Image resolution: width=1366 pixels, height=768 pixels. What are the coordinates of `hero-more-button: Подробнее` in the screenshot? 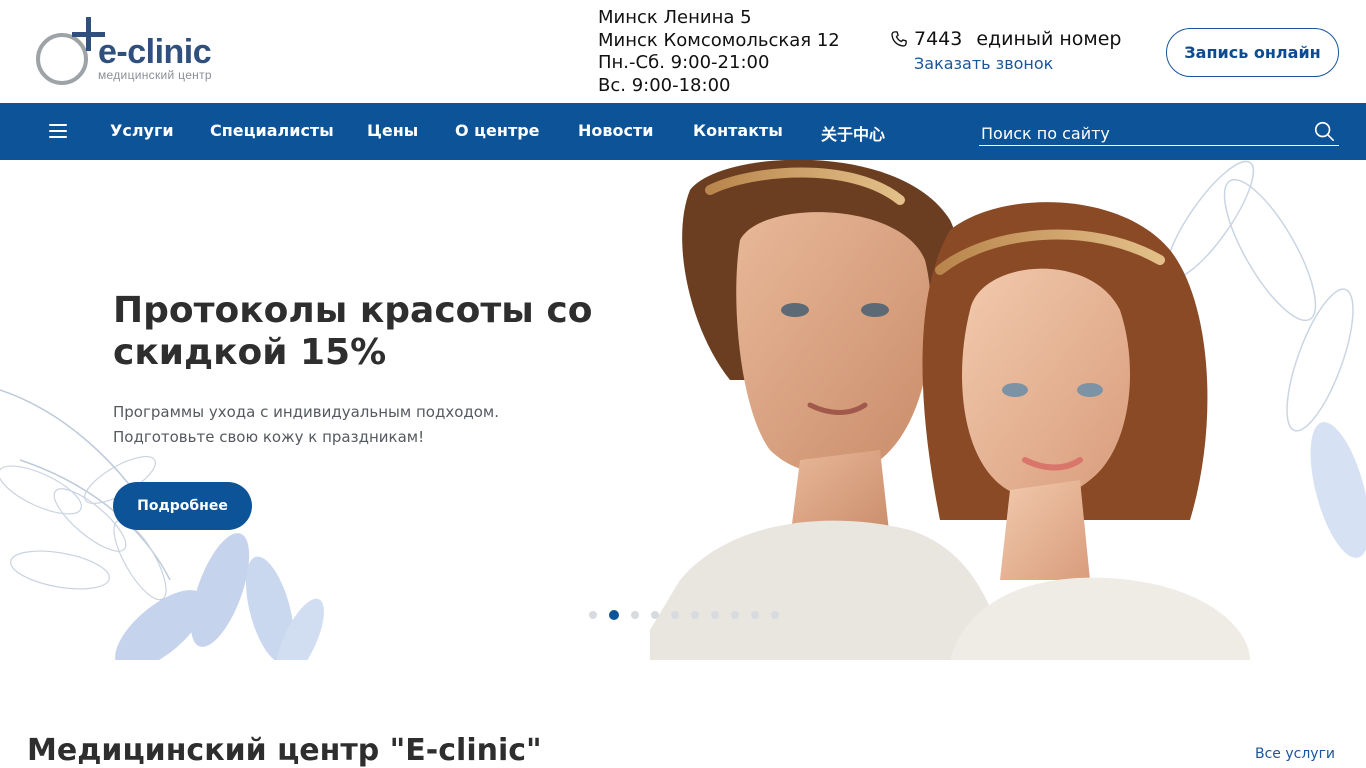 It's located at (182, 506).